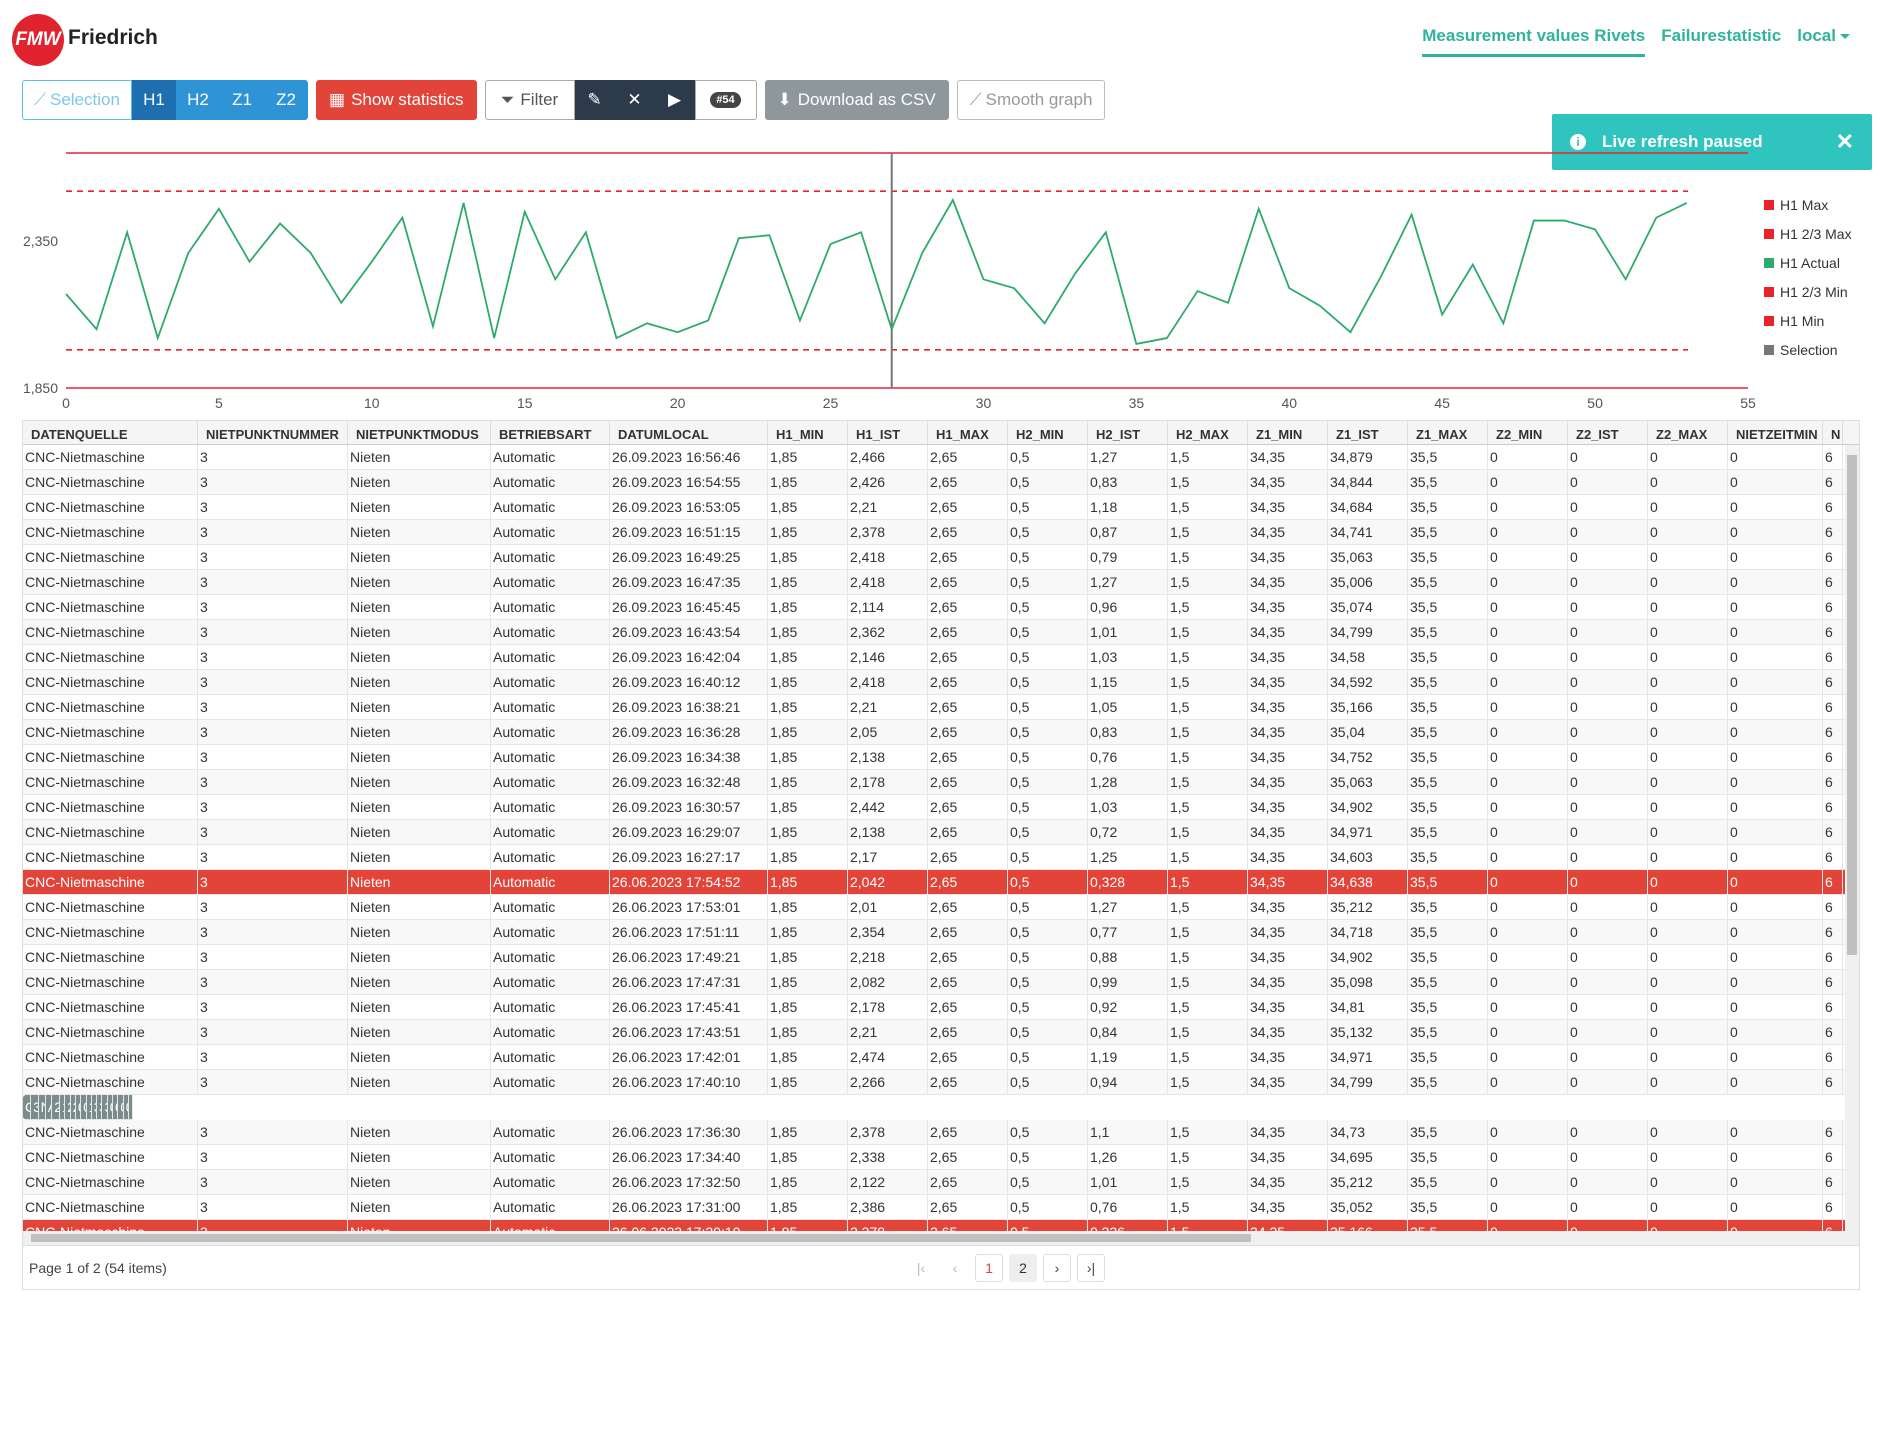 The image size is (1880, 1445). What do you see at coordinates (674, 100) in the screenshot?
I see `play-button: ▶` at bounding box center [674, 100].